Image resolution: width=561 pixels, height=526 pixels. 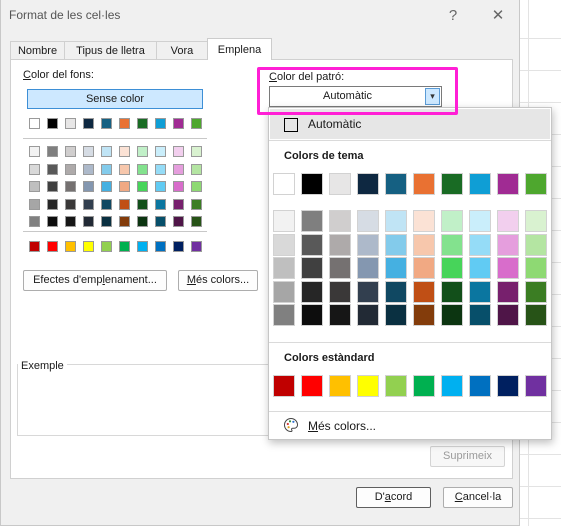 What do you see at coordinates (498, 16) in the screenshot?
I see `close-button: ✕` at bounding box center [498, 16].